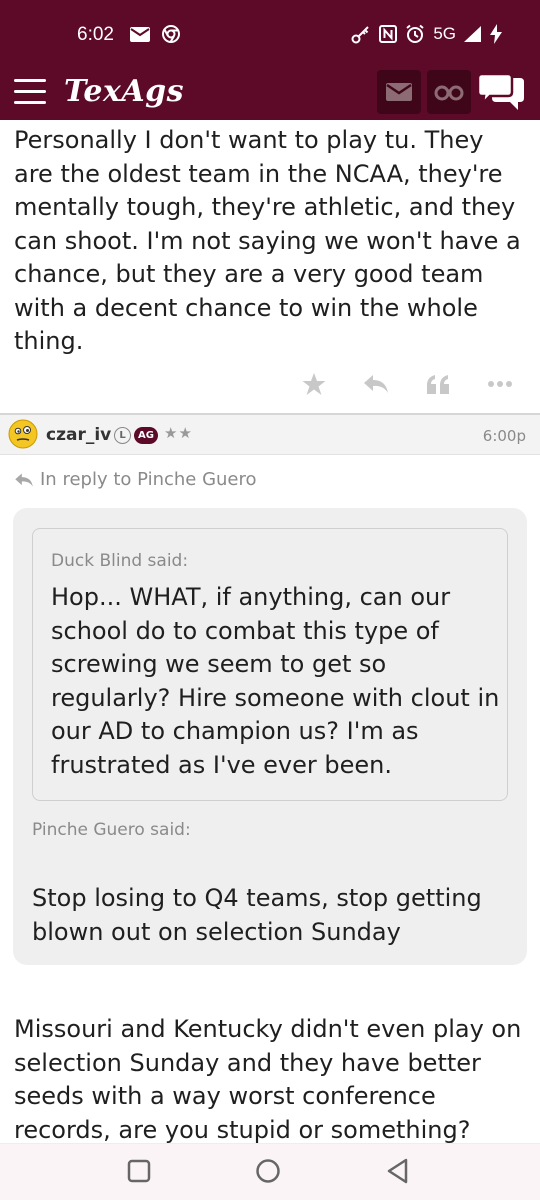  I want to click on status-left-icons, so click(155, 34).